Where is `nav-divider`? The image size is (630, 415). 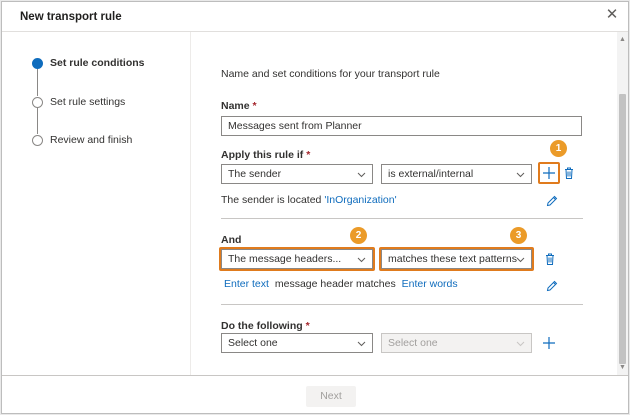 nav-divider is located at coordinates (190, 203).